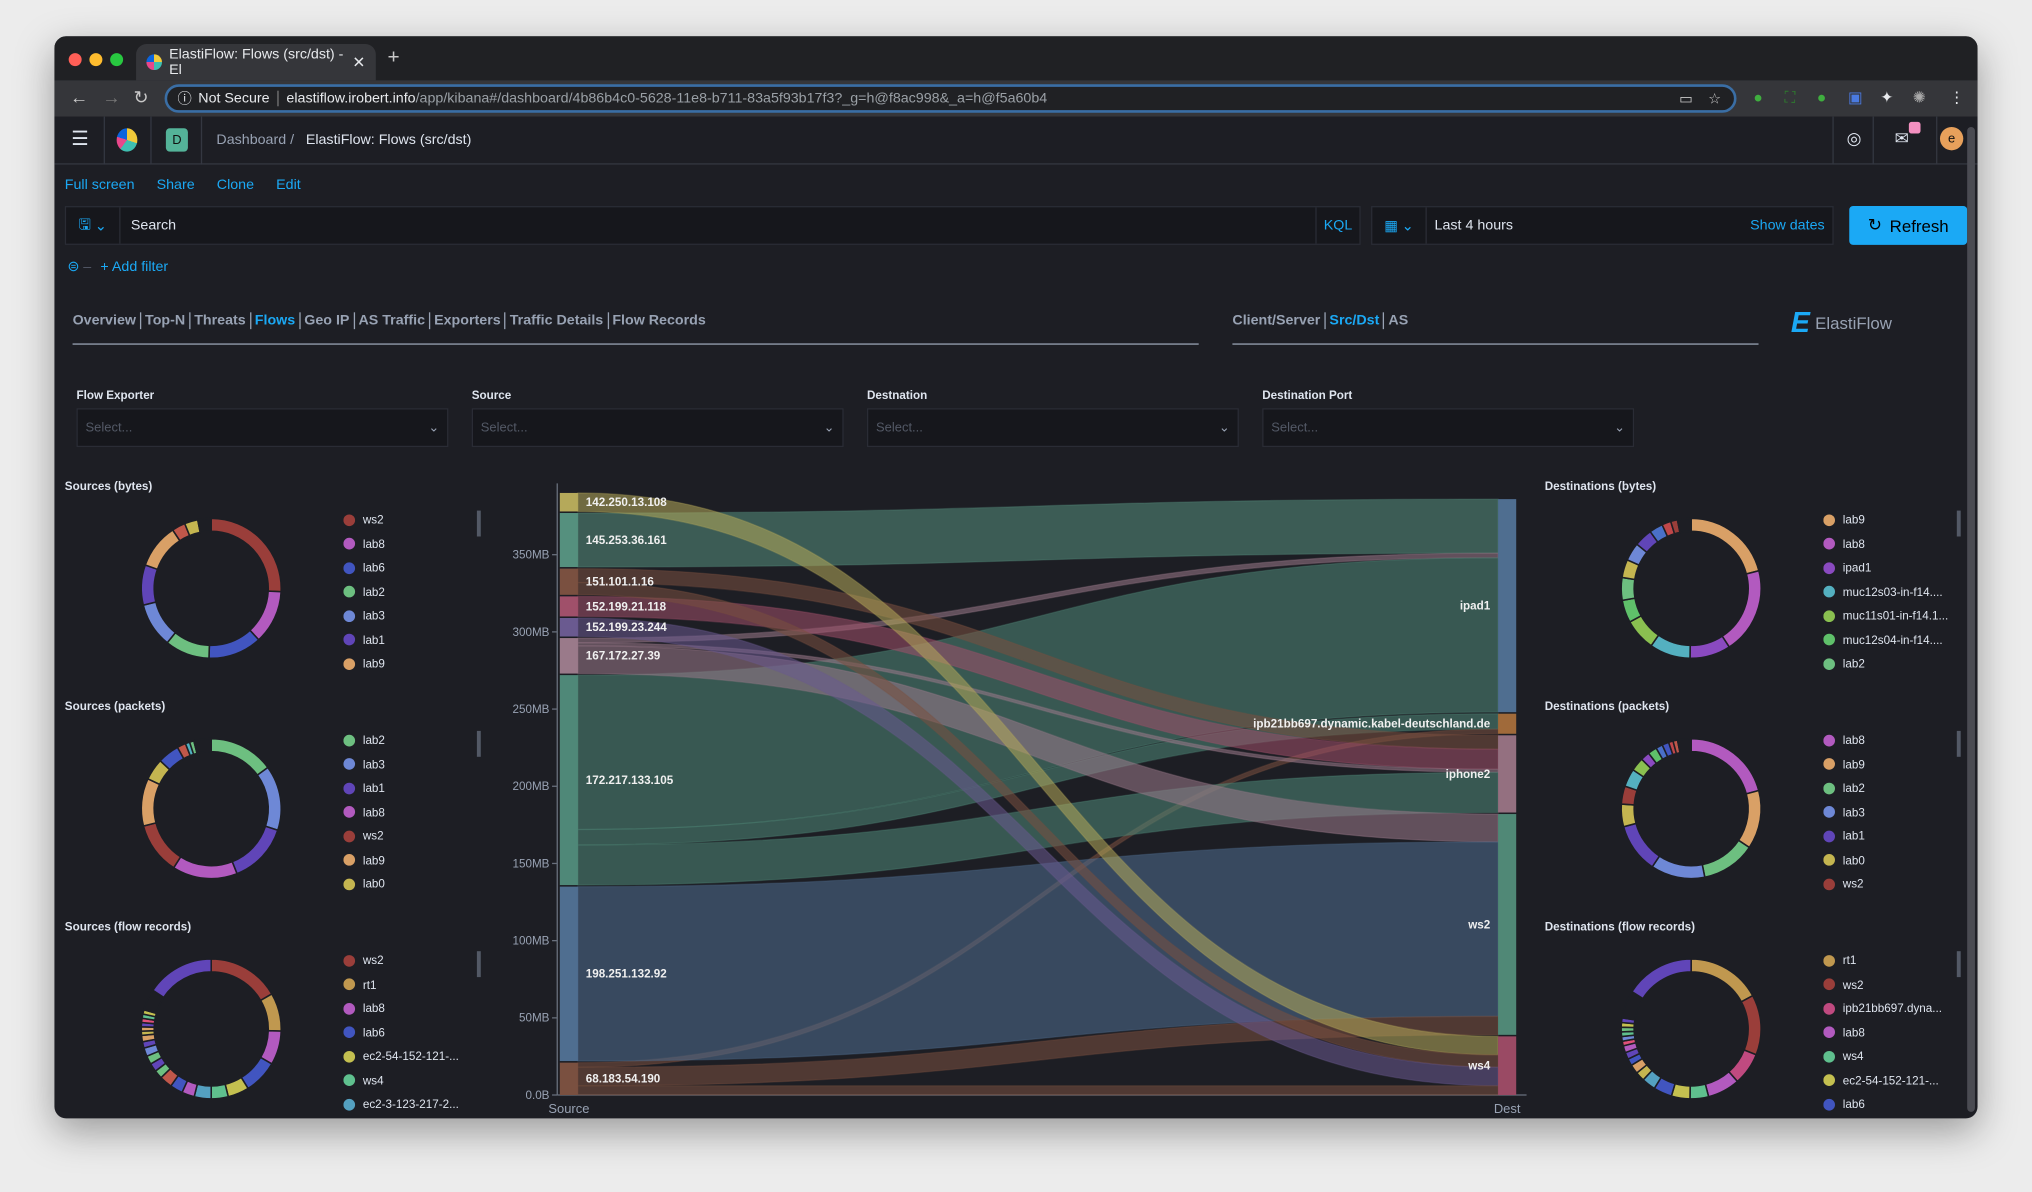  What do you see at coordinates (165, 321) in the screenshot?
I see `nav-link-top-n: Top-N` at bounding box center [165, 321].